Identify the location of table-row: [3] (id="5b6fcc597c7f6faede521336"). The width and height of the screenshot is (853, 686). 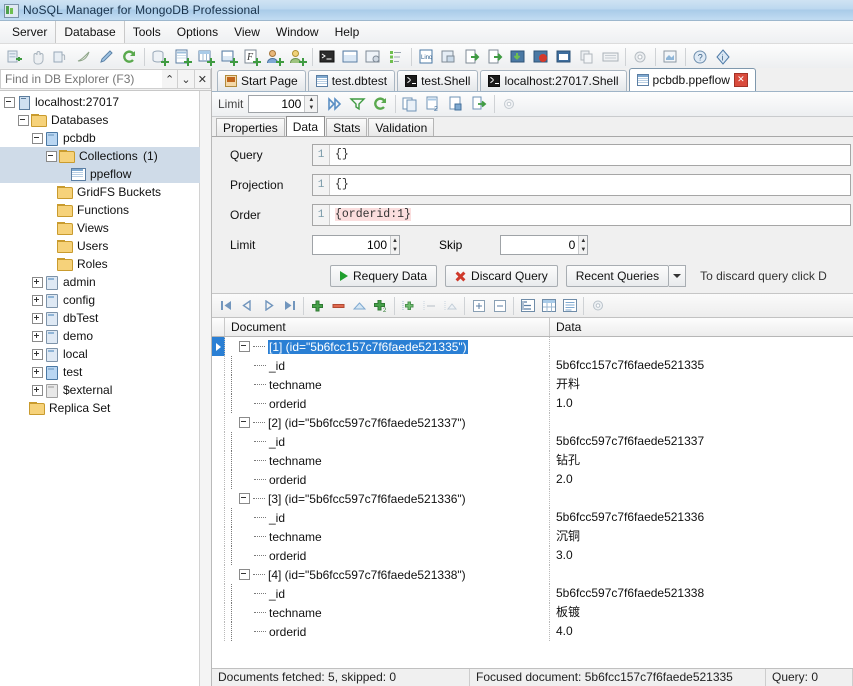
(532, 498).